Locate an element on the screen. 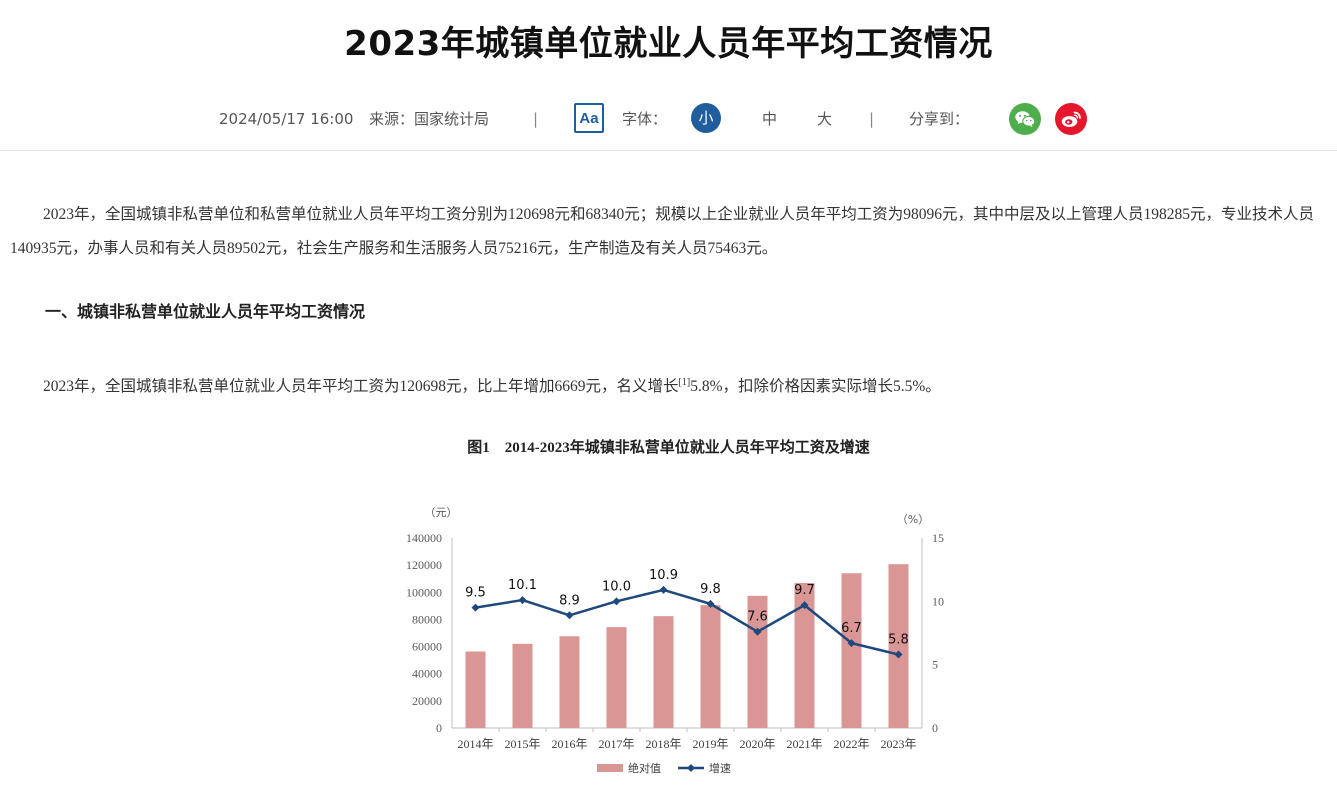  x-category-label: 2019年 is located at coordinates (710, 744).